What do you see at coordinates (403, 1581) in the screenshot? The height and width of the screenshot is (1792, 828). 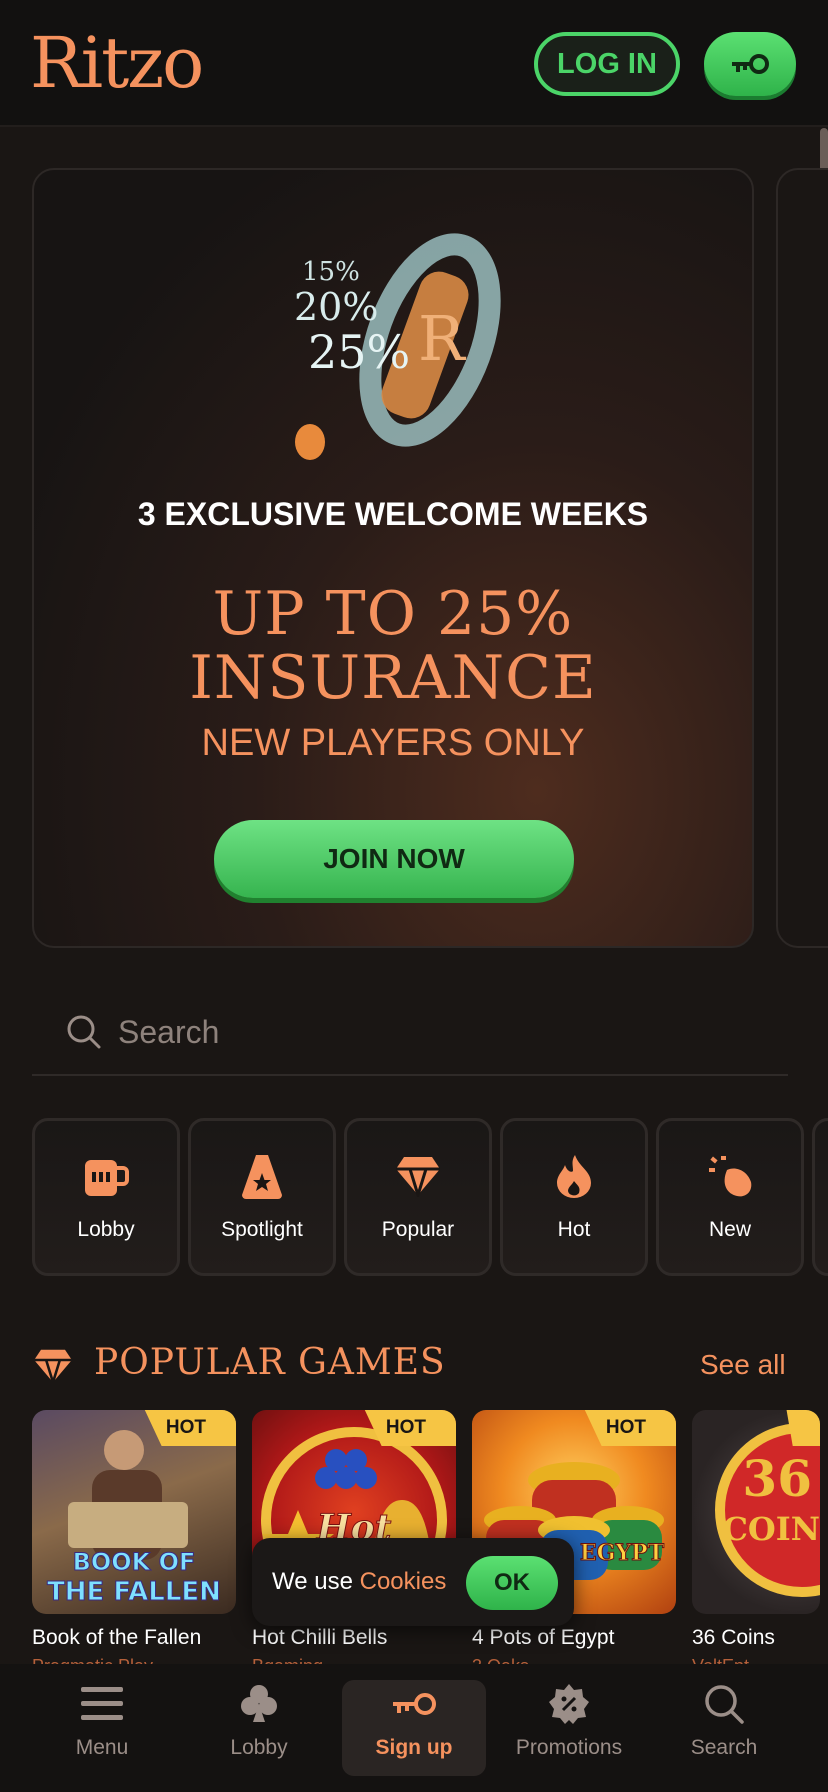 I see `cookies-link: Cookies` at bounding box center [403, 1581].